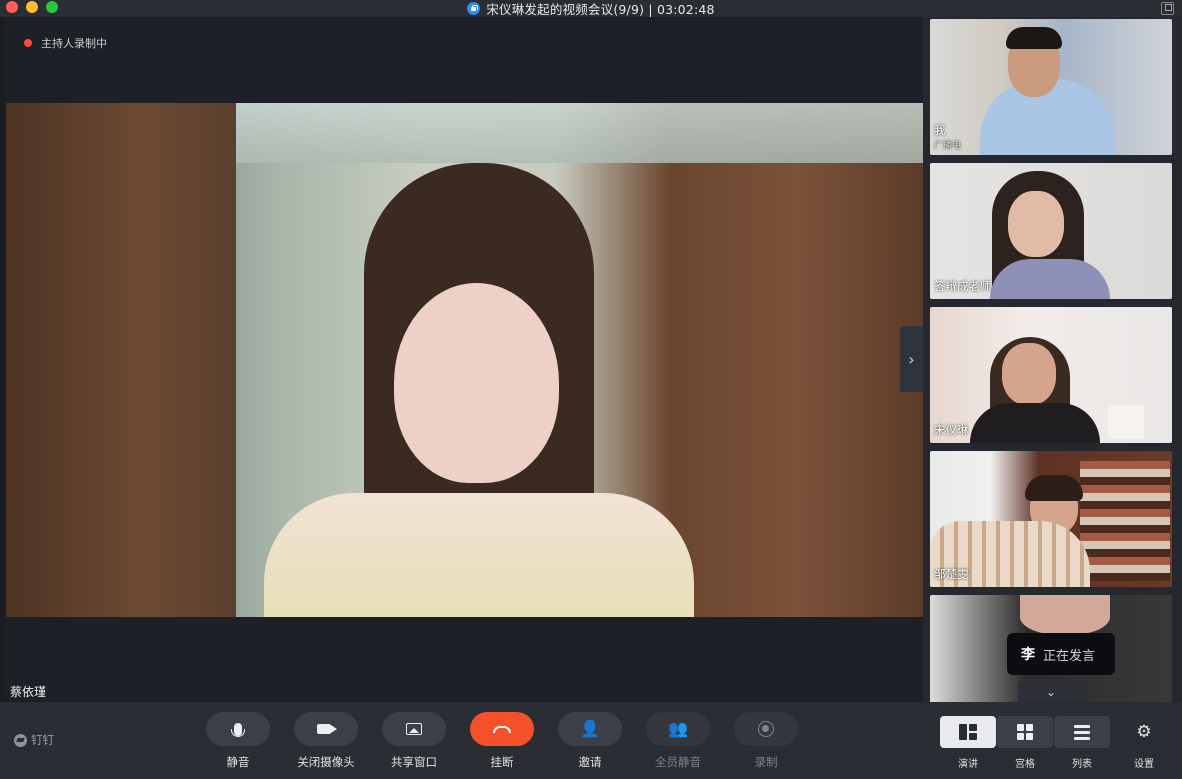  What do you see at coordinates (678, 762) in the screenshot?
I see `mute-all-label: 全员静音` at bounding box center [678, 762].